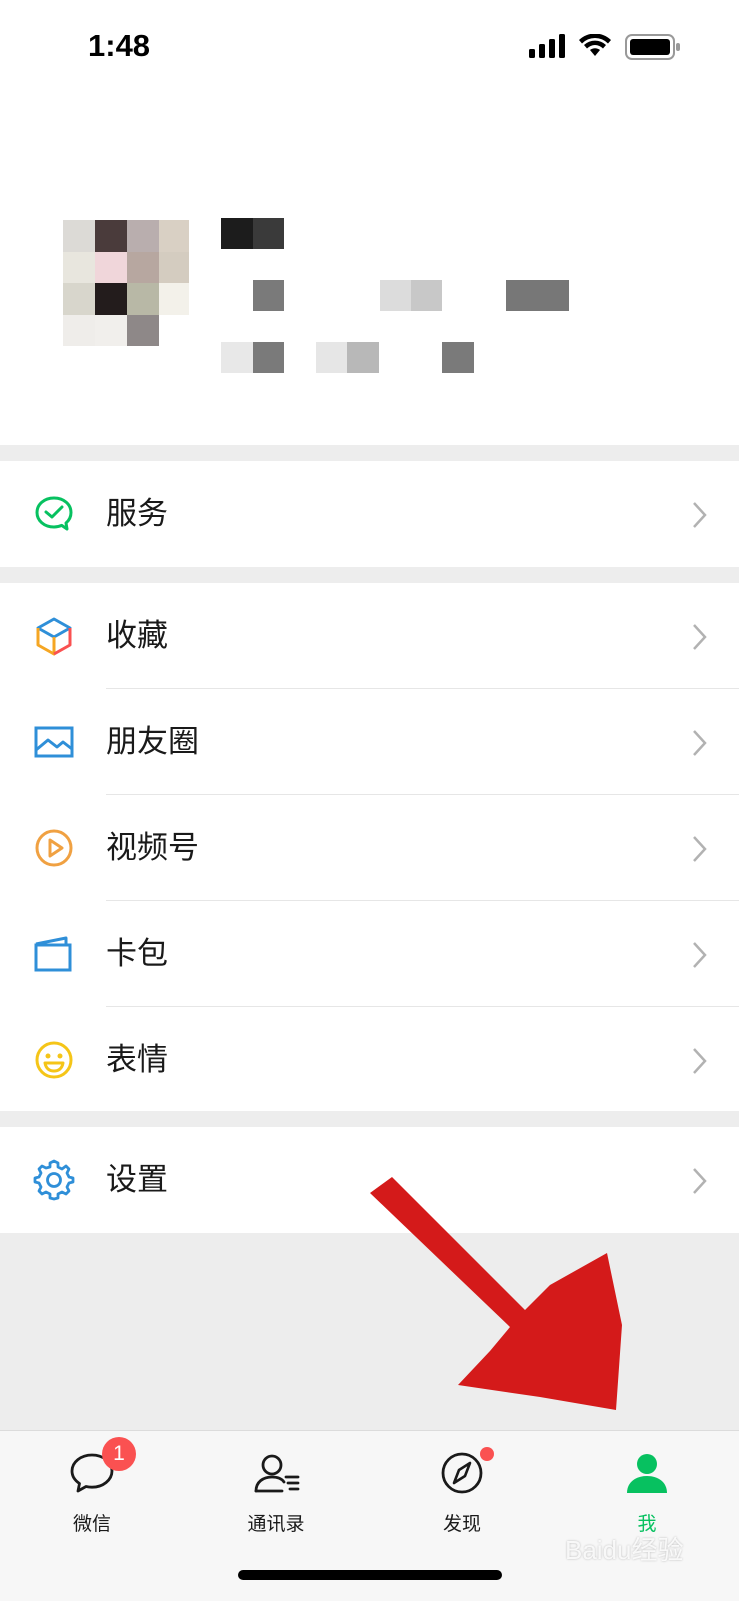  What do you see at coordinates (370, 1575) in the screenshot?
I see `home-indicator` at bounding box center [370, 1575].